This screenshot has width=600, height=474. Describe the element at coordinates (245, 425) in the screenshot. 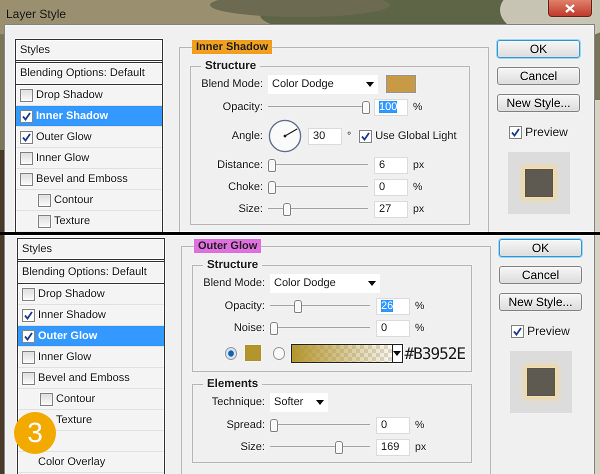

I see `field-label: Spread:` at that location.